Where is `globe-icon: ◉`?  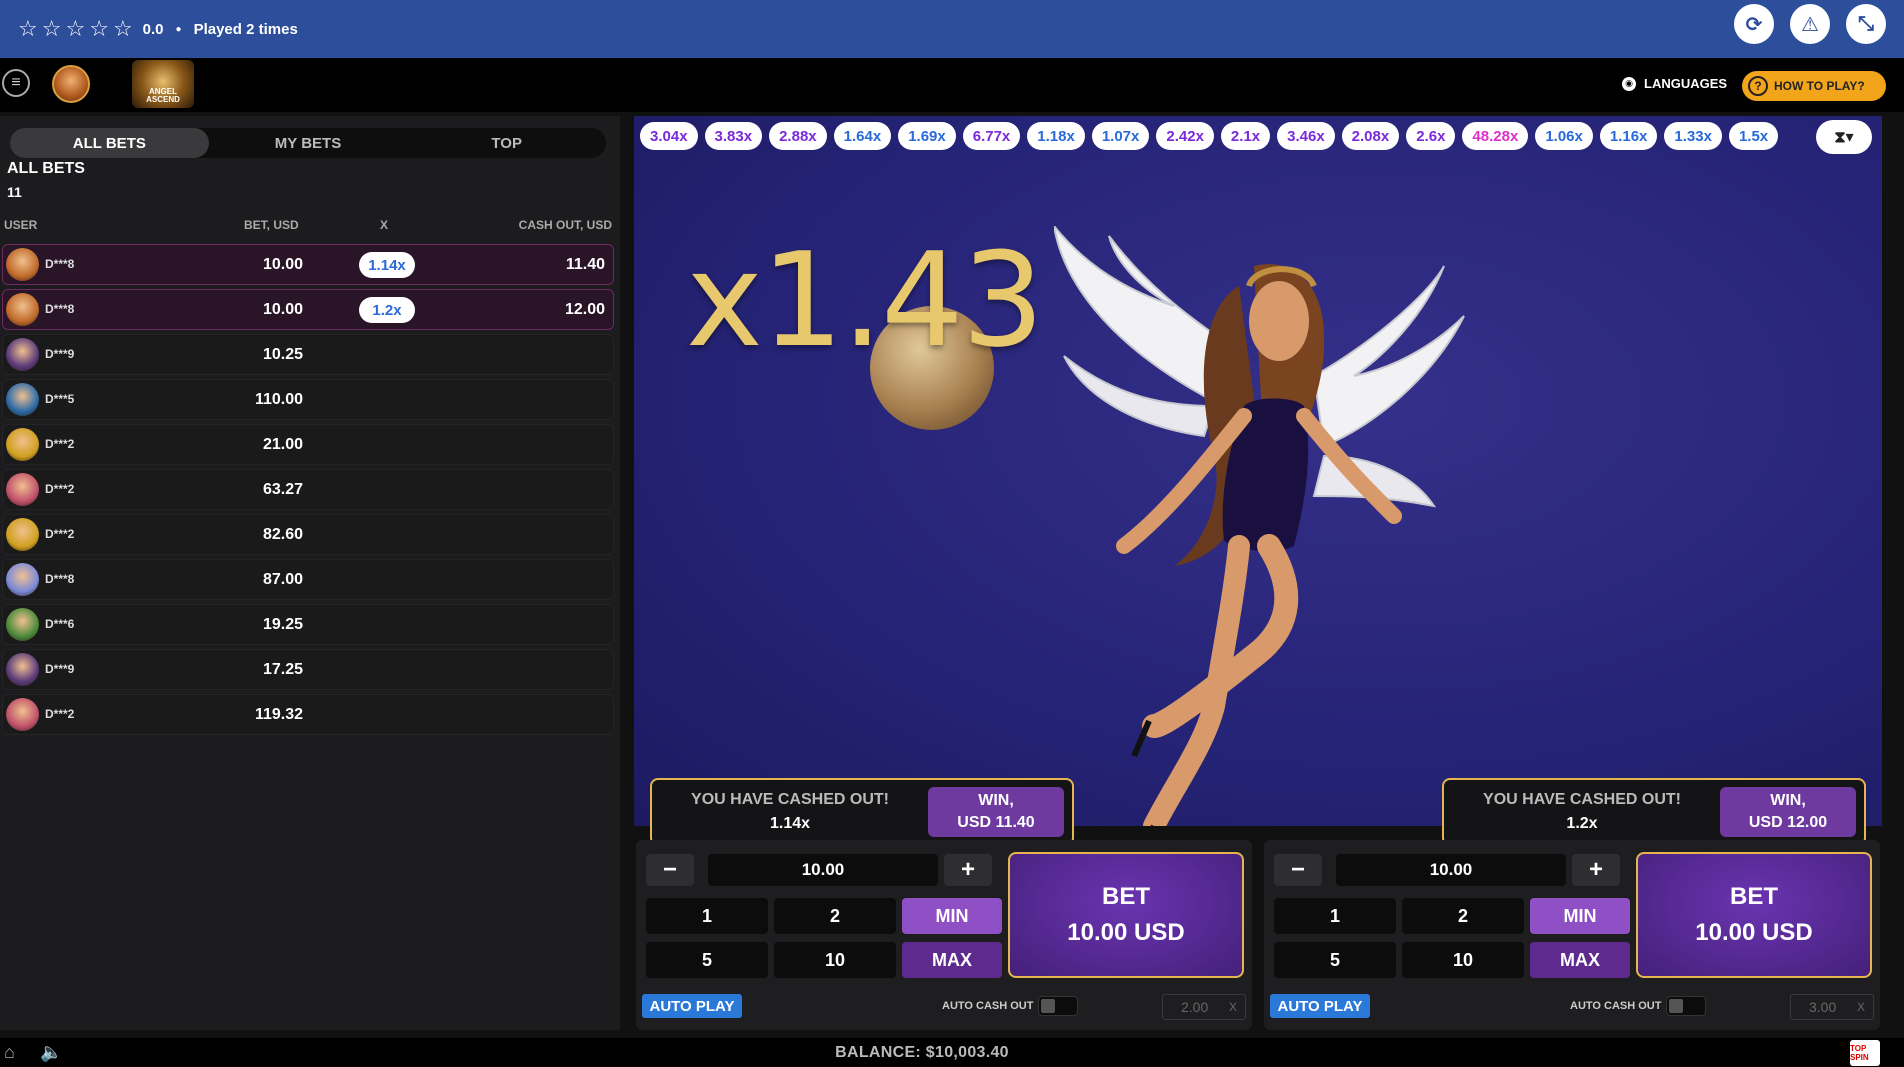 globe-icon: ◉ is located at coordinates (1629, 83).